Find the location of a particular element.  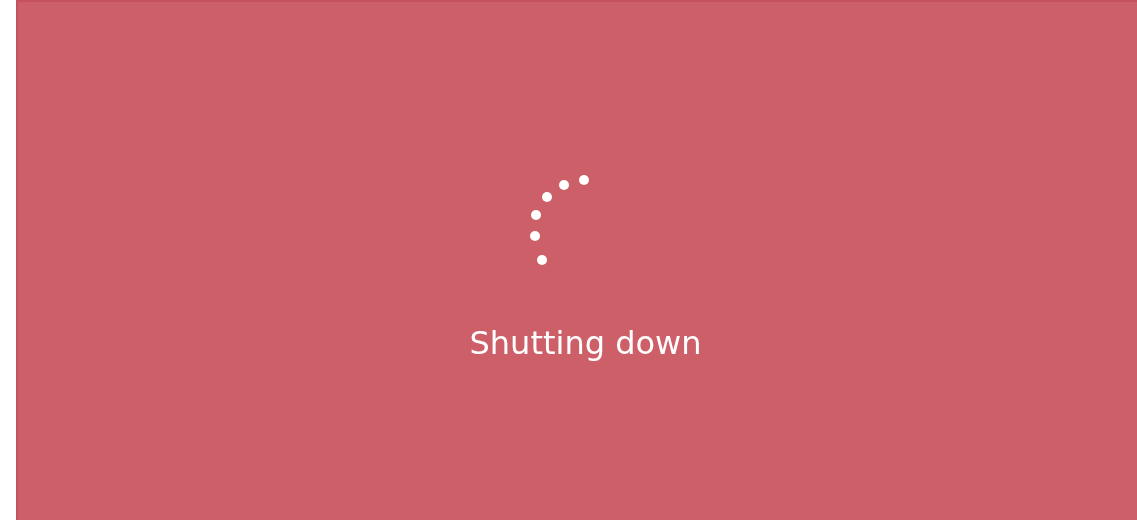

status-message: Shutting down is located at coordinates (585, 343).